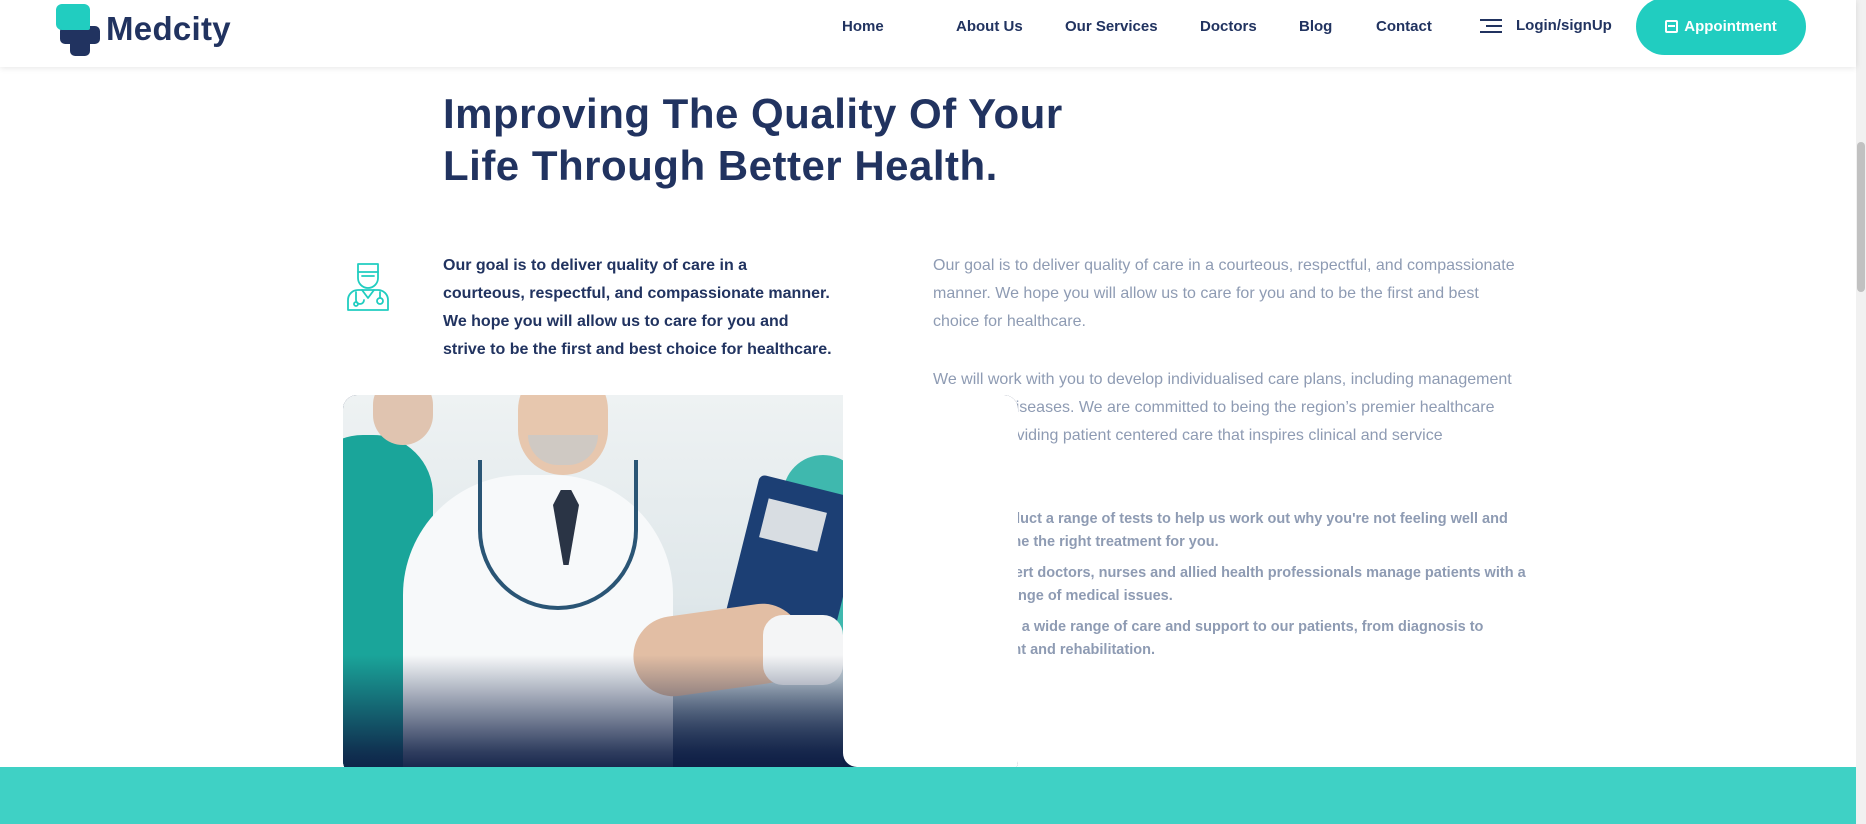 The image size is (1866, 824). Describe the element at coordinates (77, 30) in the screenshot. I see `medical-cross-logo-icon` at that location.